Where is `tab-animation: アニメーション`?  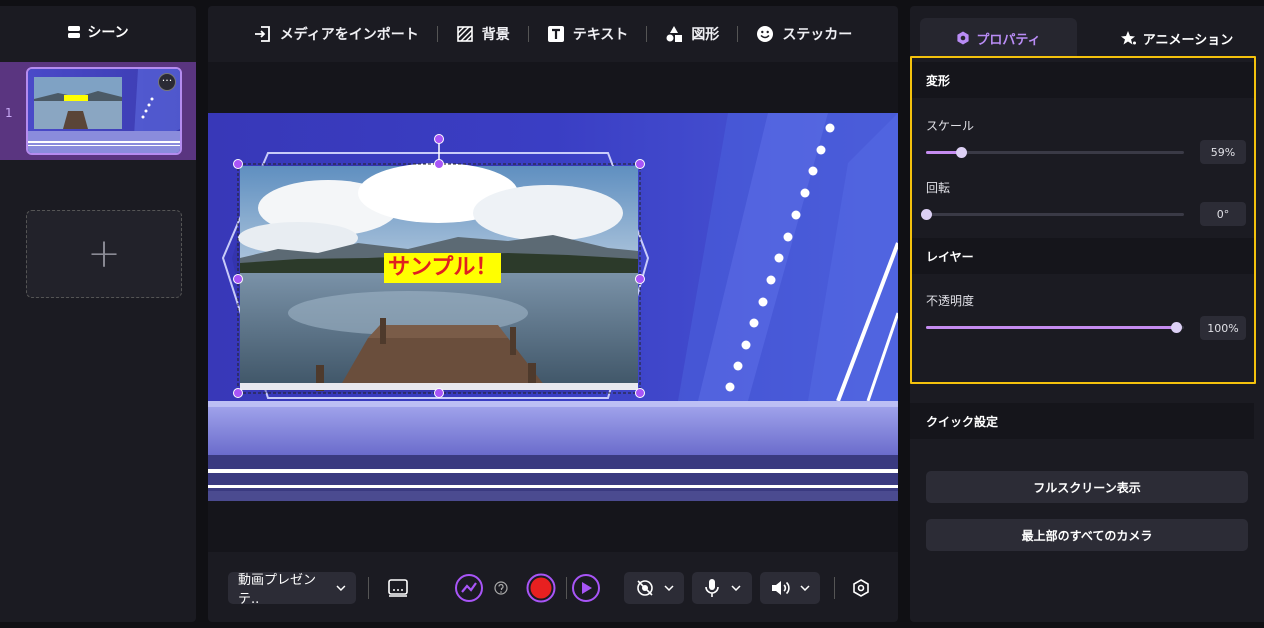 tab-animation: アニメーション is located at coordinates (1177, 38).